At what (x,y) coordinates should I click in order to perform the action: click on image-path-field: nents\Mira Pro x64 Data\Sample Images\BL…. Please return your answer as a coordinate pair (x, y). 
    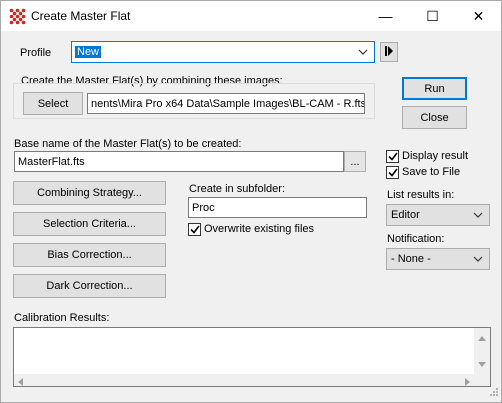
    Looking at the image, I should click on (226, 103).